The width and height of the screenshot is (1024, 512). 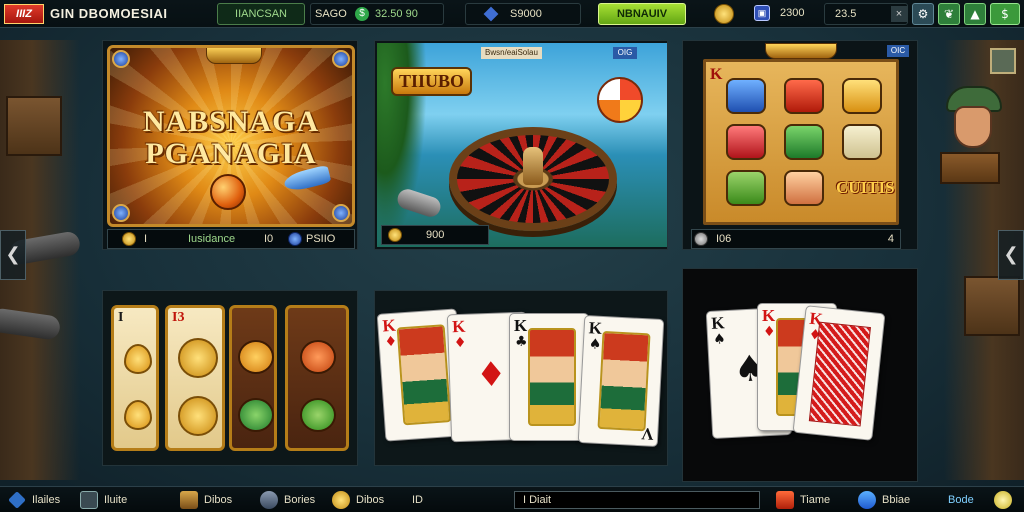 I want to click on cannon-image, so click(x=31, y=324).